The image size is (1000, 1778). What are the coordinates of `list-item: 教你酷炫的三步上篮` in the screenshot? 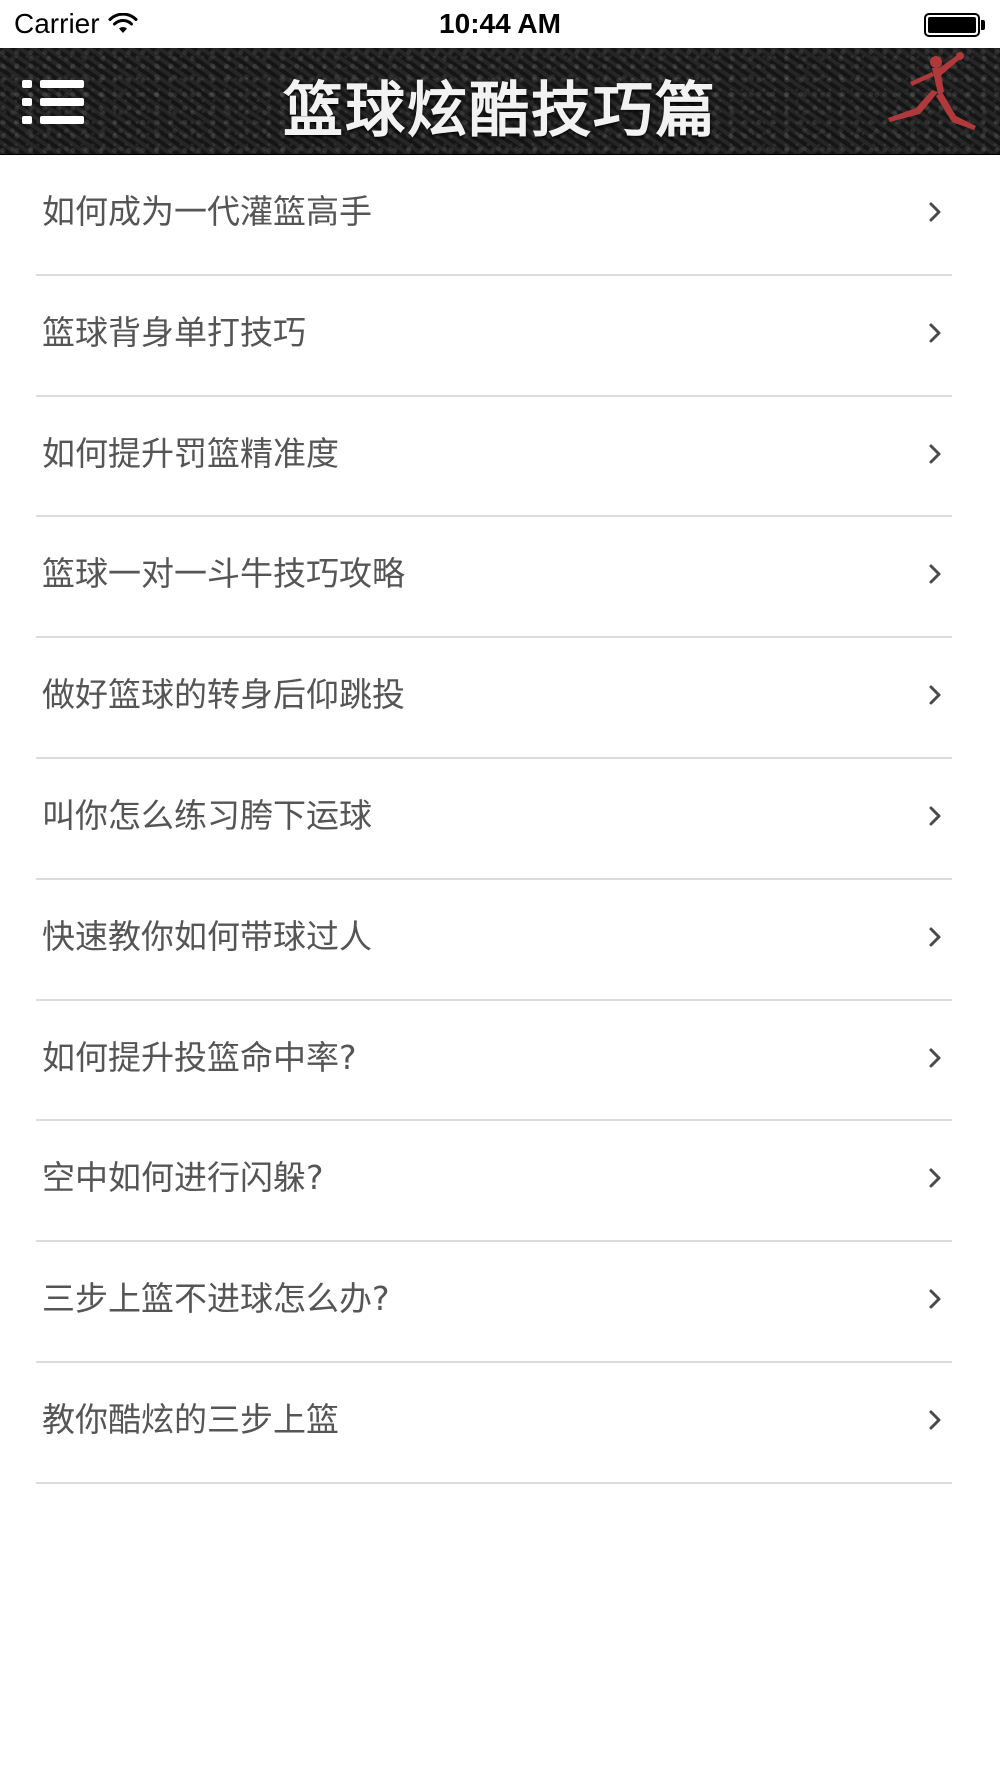 It's located at (500, 1423).